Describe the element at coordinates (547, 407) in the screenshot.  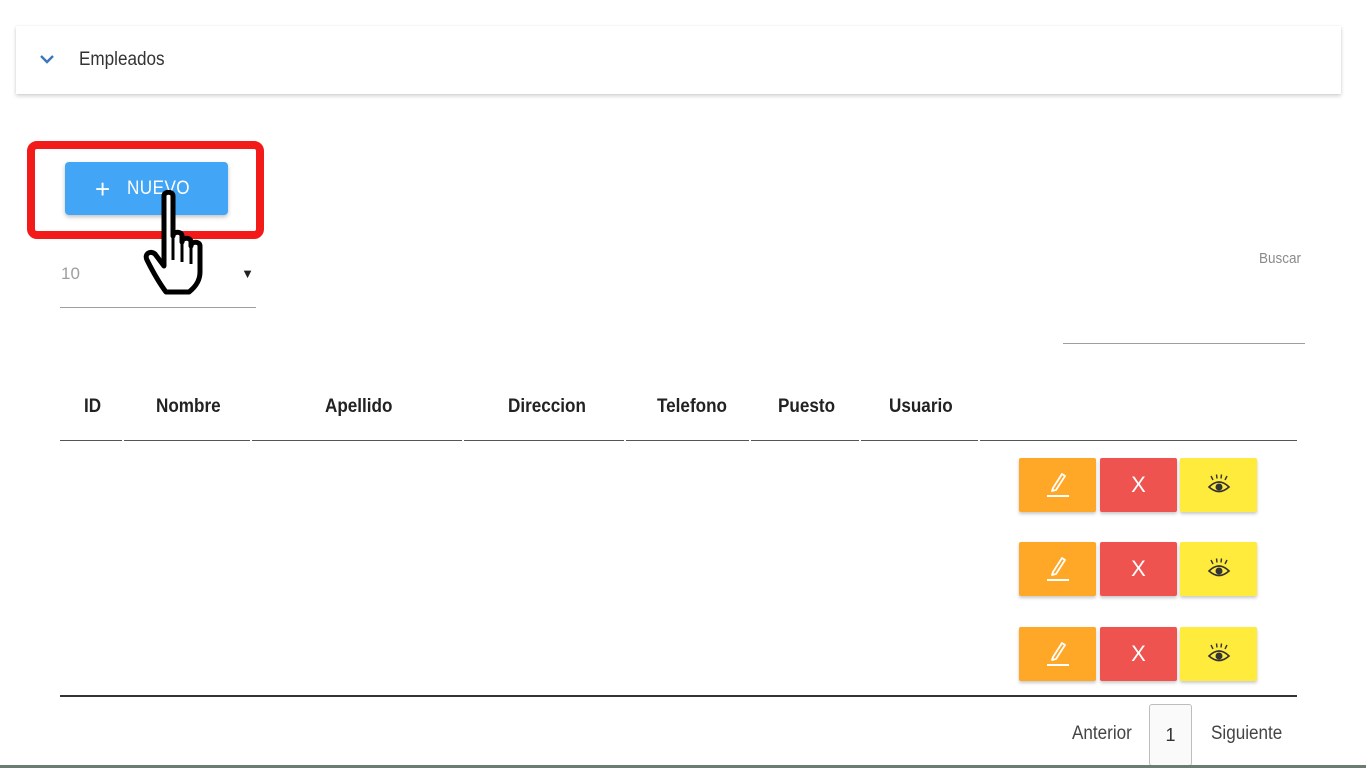
I see `column-header-direccion: Direccion` at that location.